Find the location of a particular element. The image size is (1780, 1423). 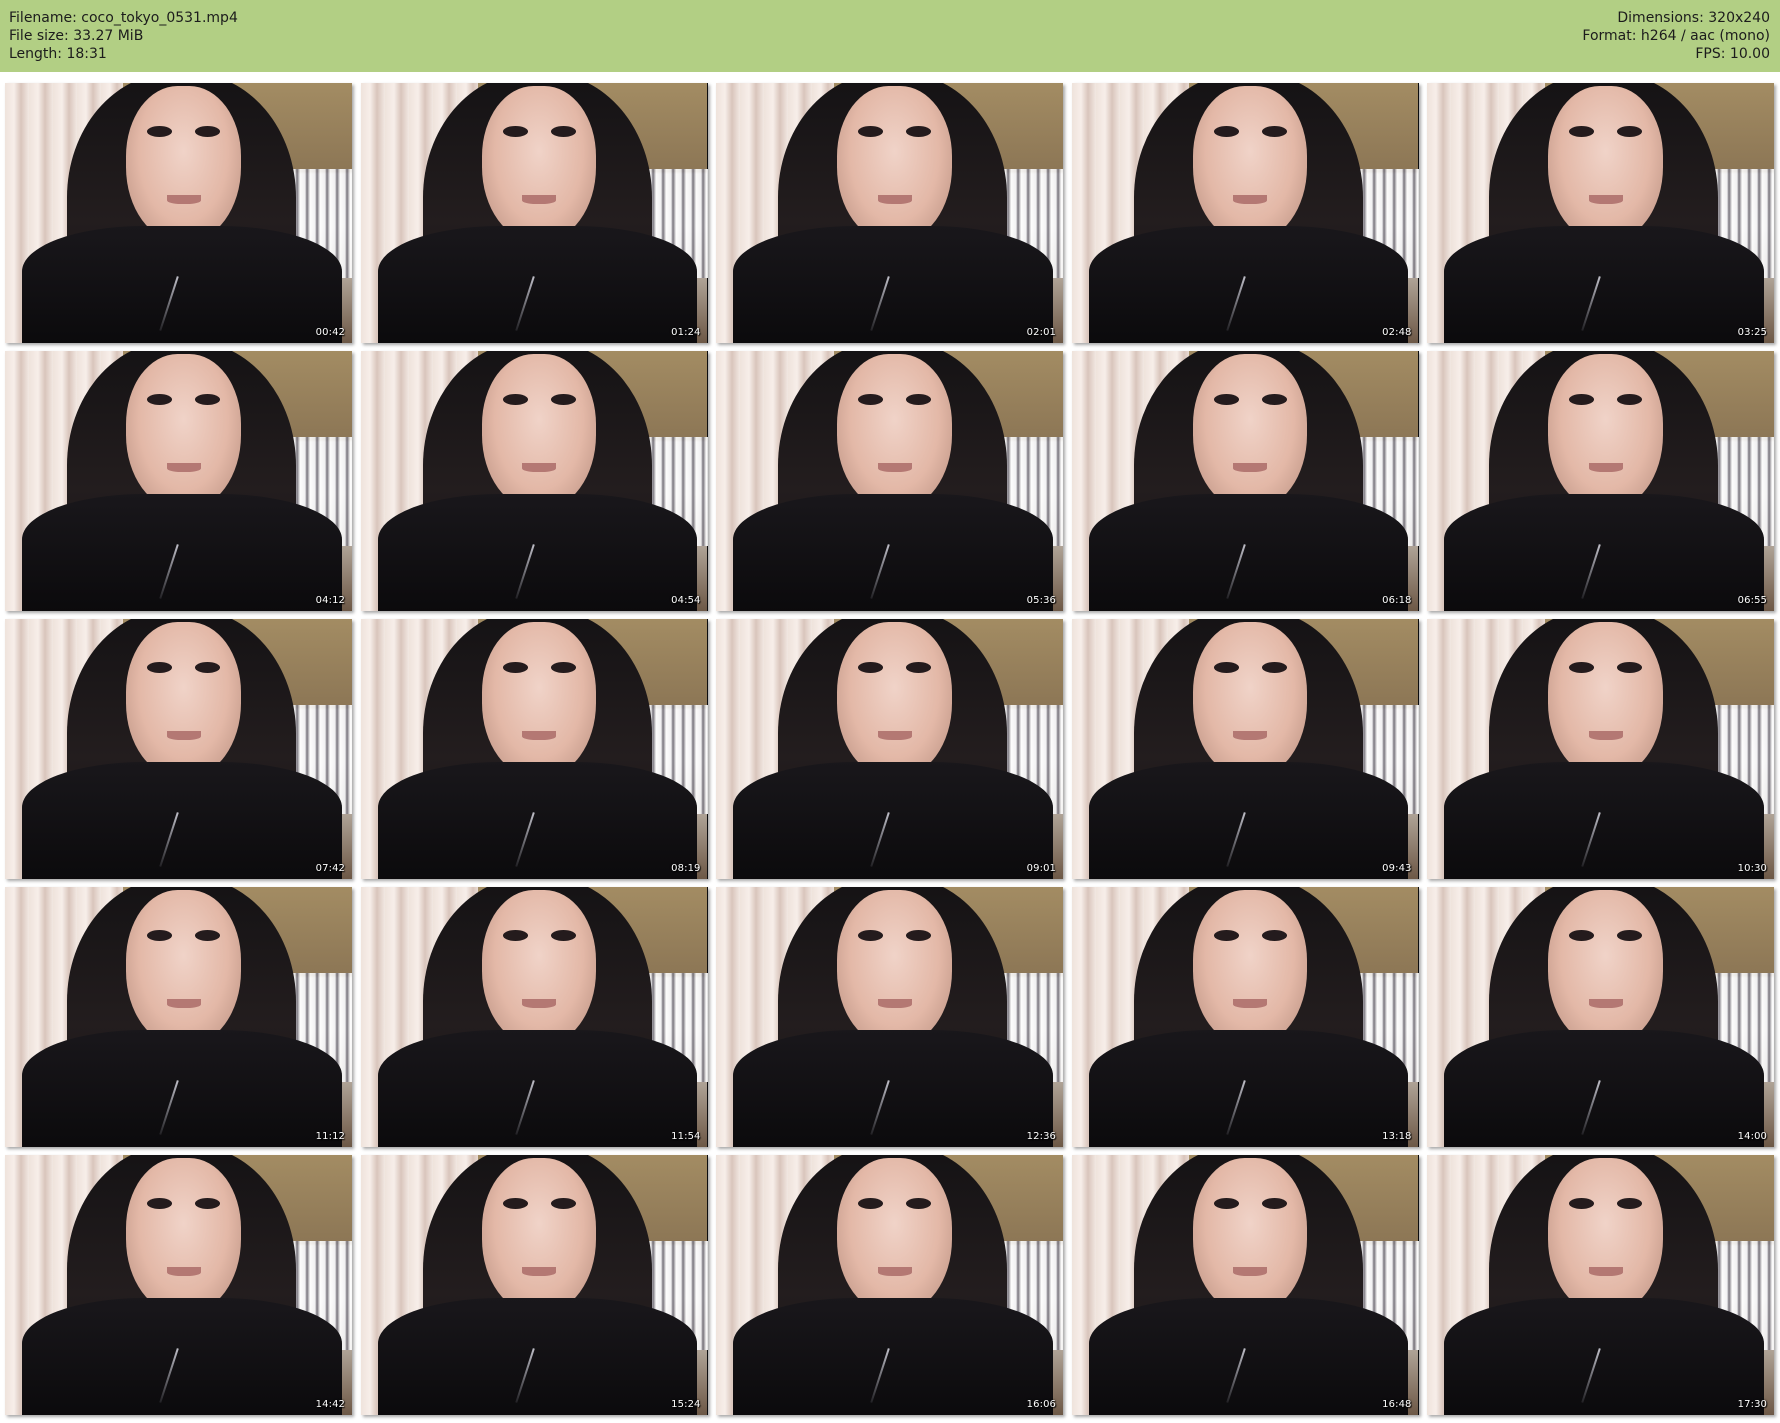

video-thumbnail: 09:43 is located at coordinates (1245, 749).